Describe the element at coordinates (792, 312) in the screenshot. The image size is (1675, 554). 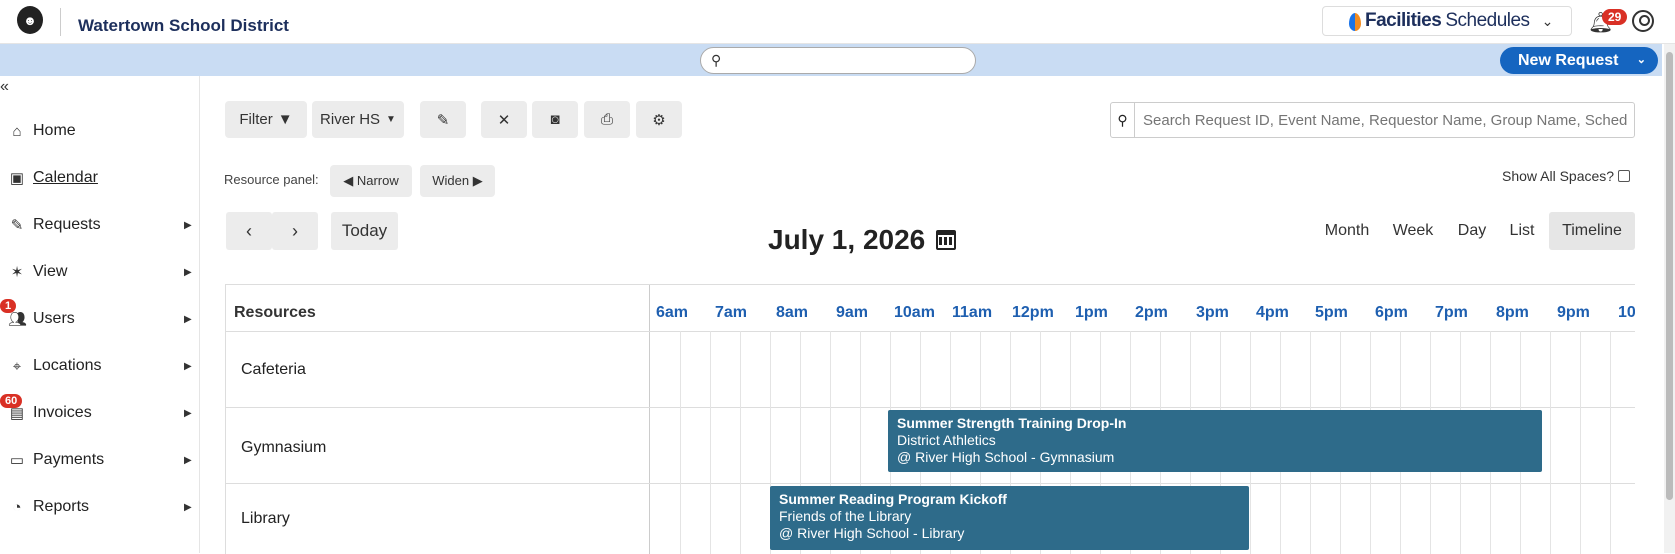
I see `hour-label: 8am` at that location.